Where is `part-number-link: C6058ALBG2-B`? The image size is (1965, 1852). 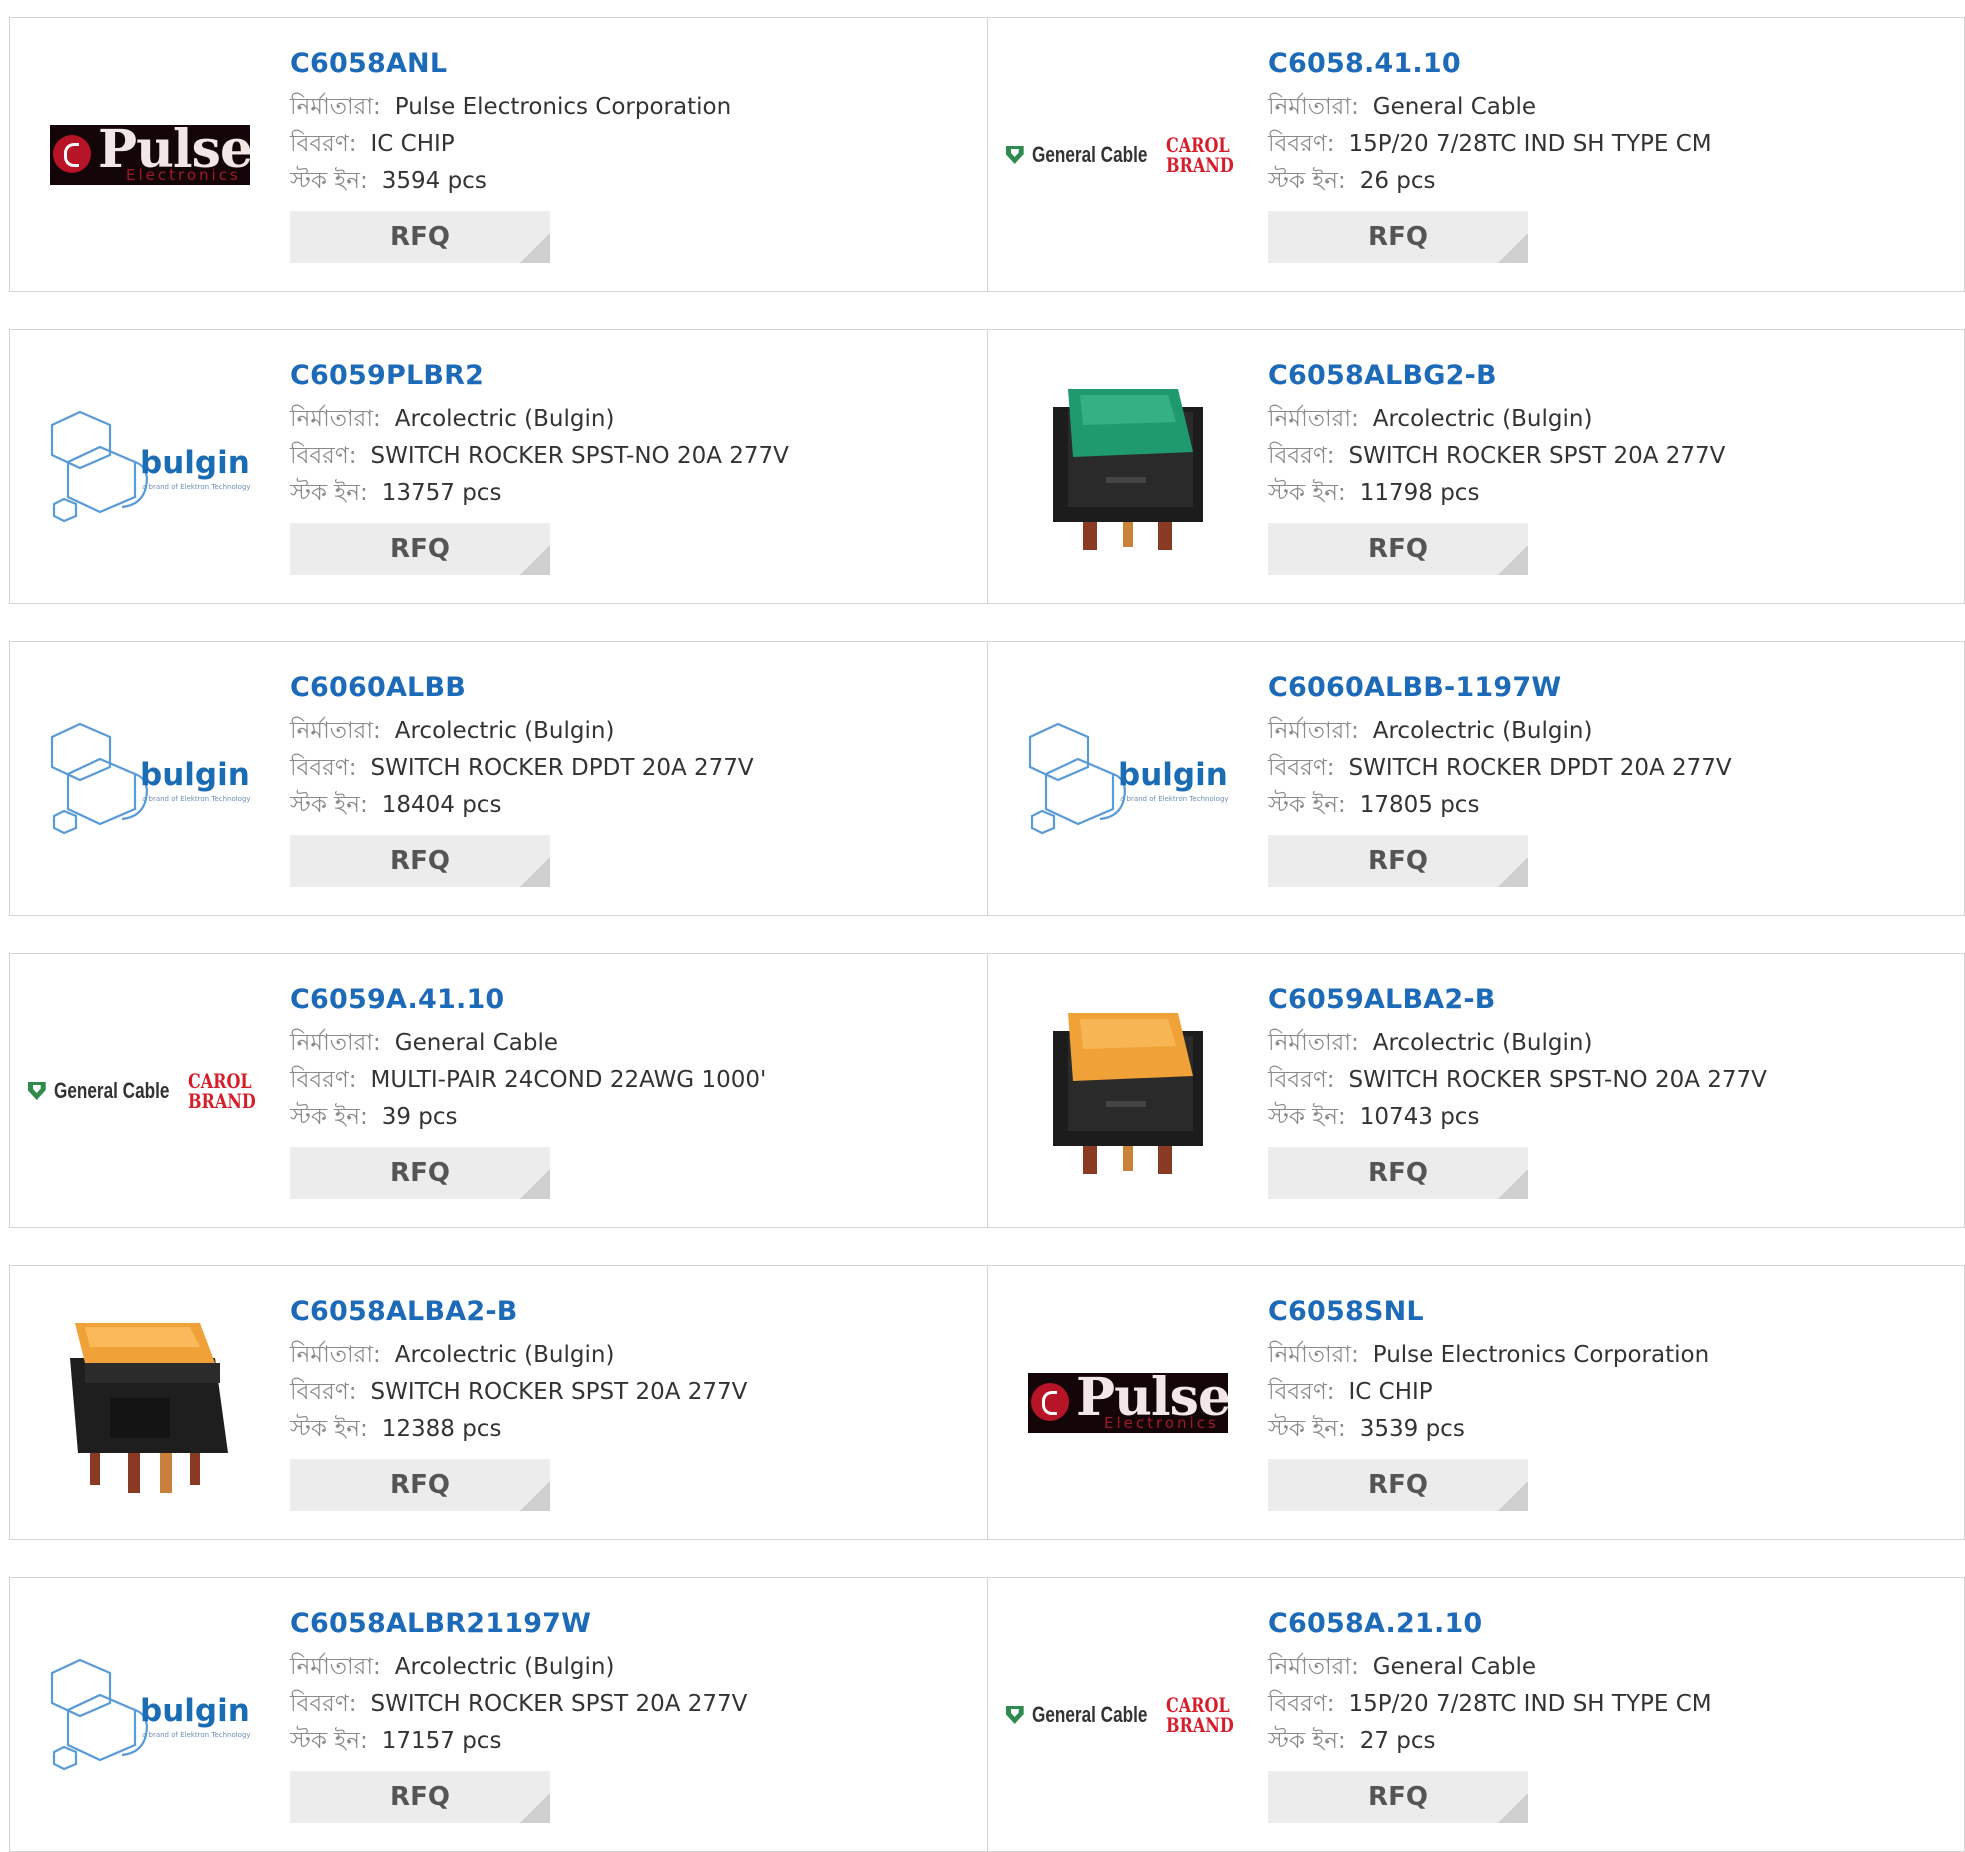
part-number-link: C6058ALBG2-B is located at coordinates (1598, 376).